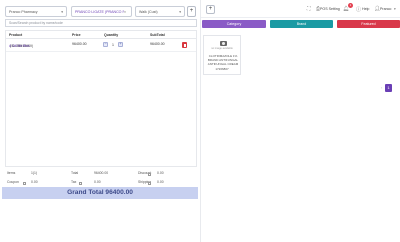  I want to click on increase-quantity-button: +, so click(120, 44).